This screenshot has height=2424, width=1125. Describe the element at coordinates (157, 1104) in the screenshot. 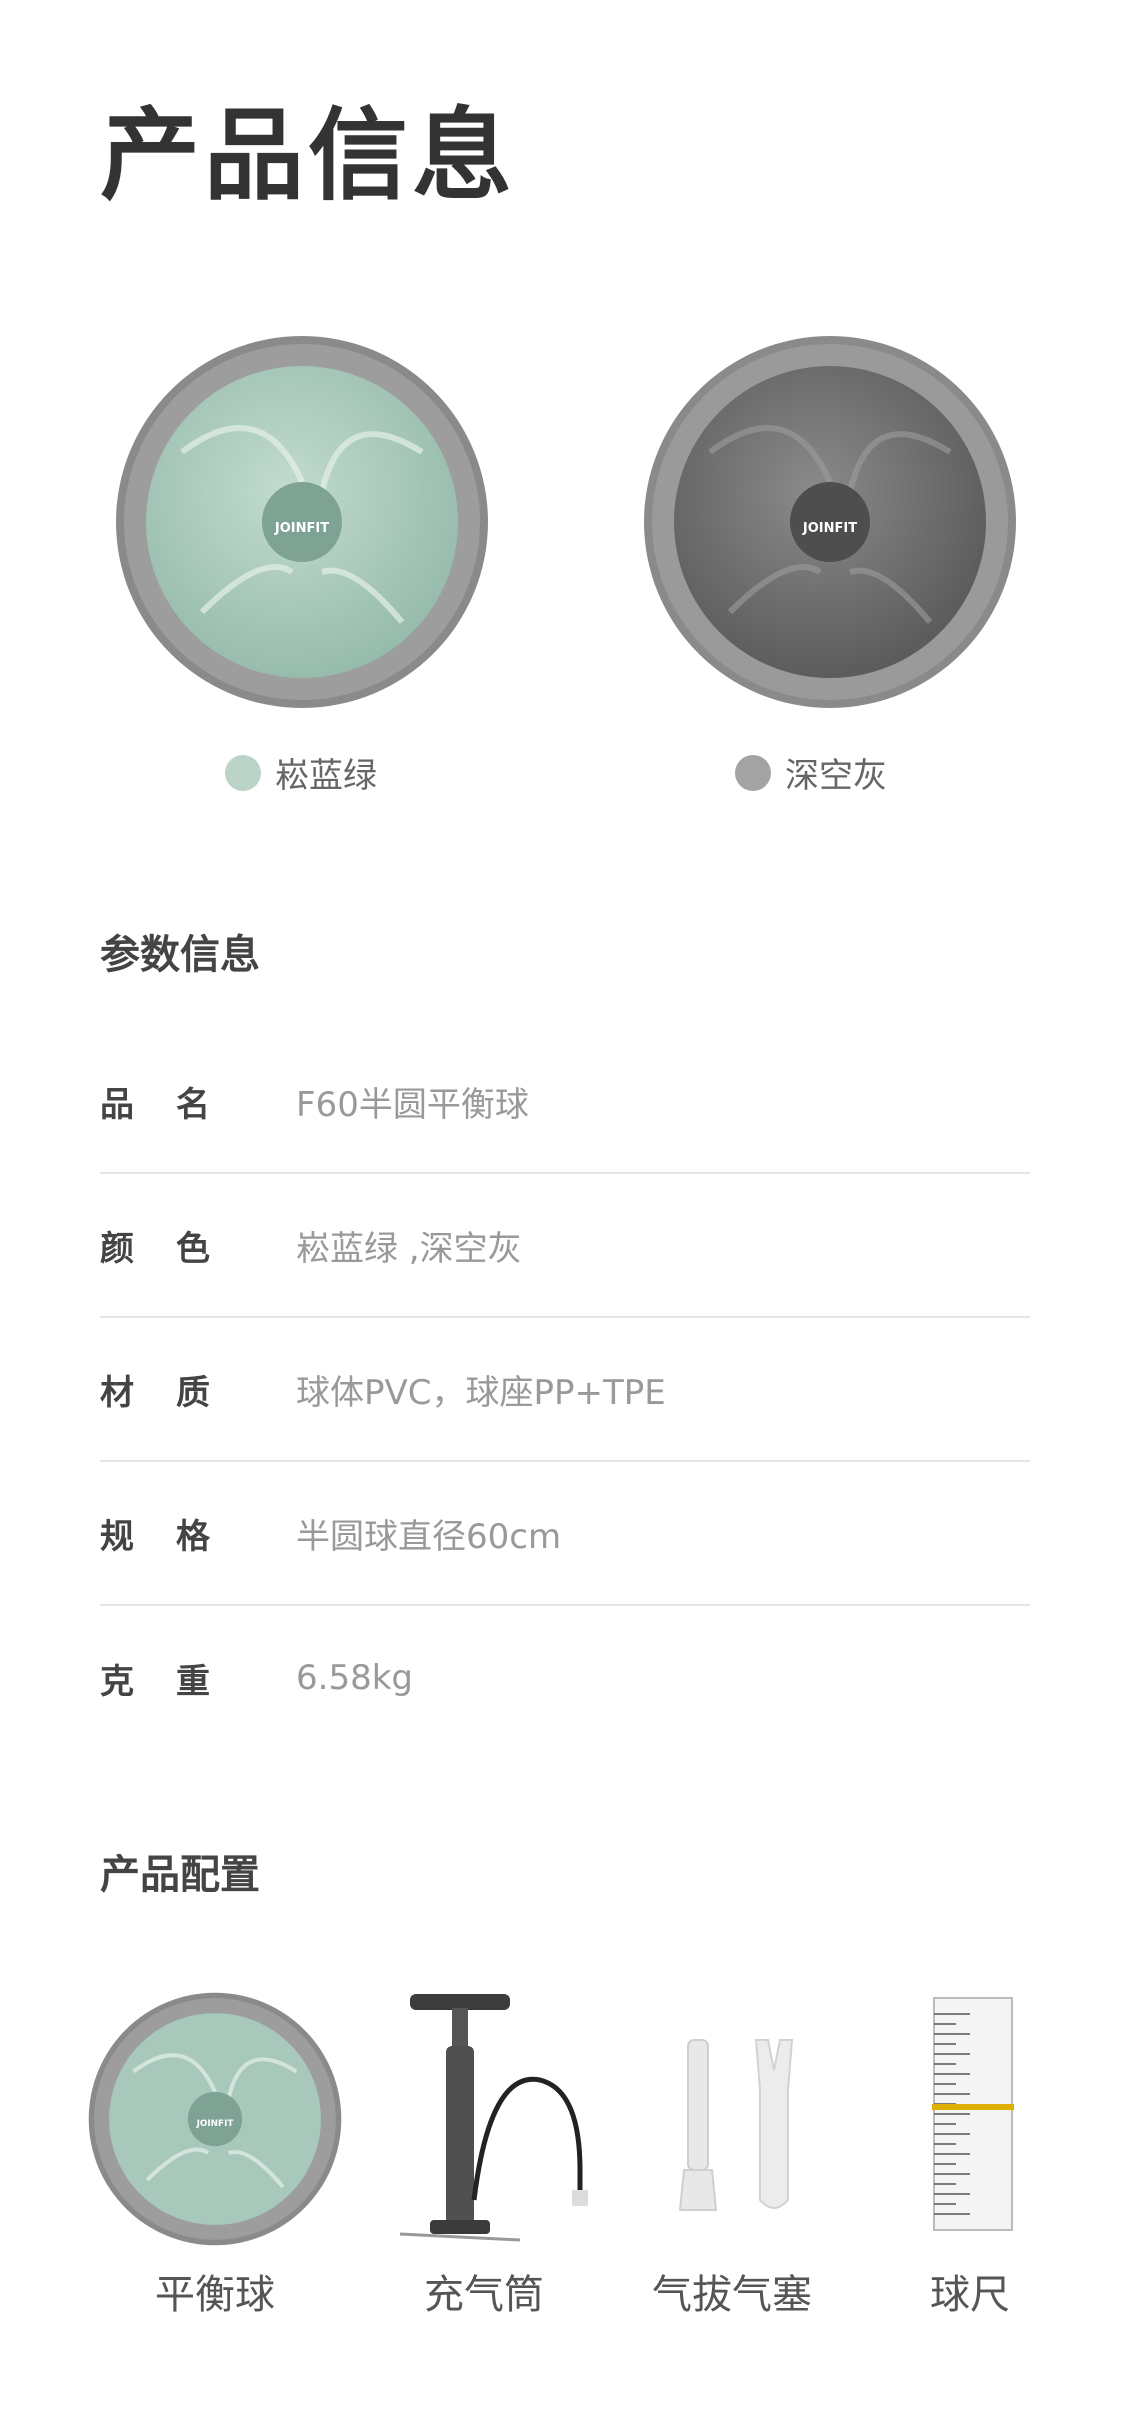

I see `spec-key: 品 名` at that location.